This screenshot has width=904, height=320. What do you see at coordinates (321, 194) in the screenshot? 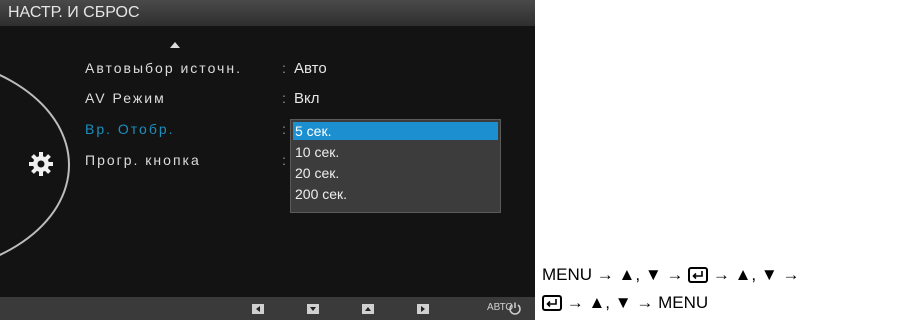
I see `dropdown-option: 200 сек.` at bounding box center [321, 194].